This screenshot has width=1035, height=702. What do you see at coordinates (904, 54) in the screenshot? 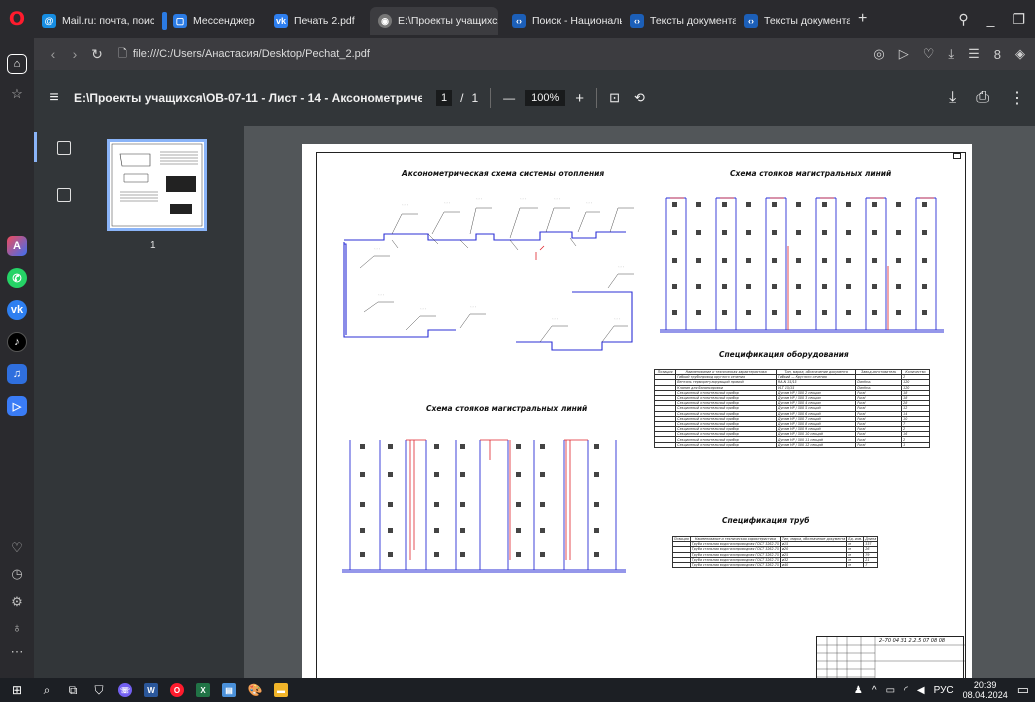
I see `send-icon: ▷` at bounding box center [904, 54].